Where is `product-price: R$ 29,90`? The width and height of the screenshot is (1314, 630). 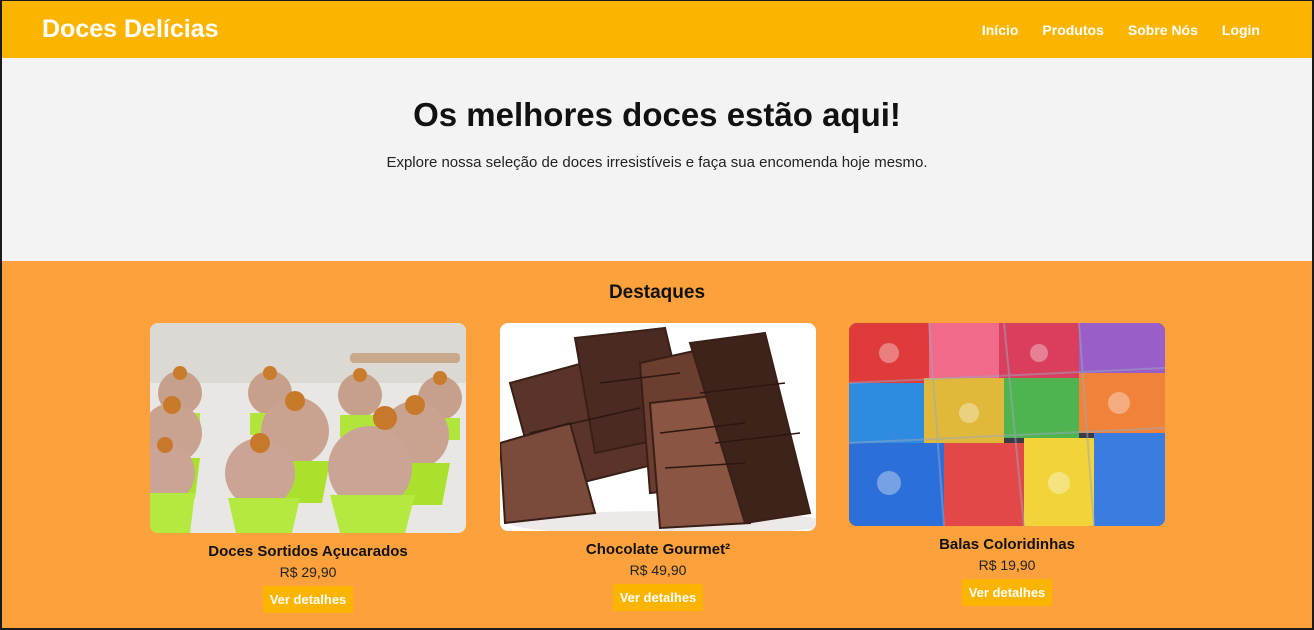
product-price: R$ 29,90 is located at coordinates (308, 572).